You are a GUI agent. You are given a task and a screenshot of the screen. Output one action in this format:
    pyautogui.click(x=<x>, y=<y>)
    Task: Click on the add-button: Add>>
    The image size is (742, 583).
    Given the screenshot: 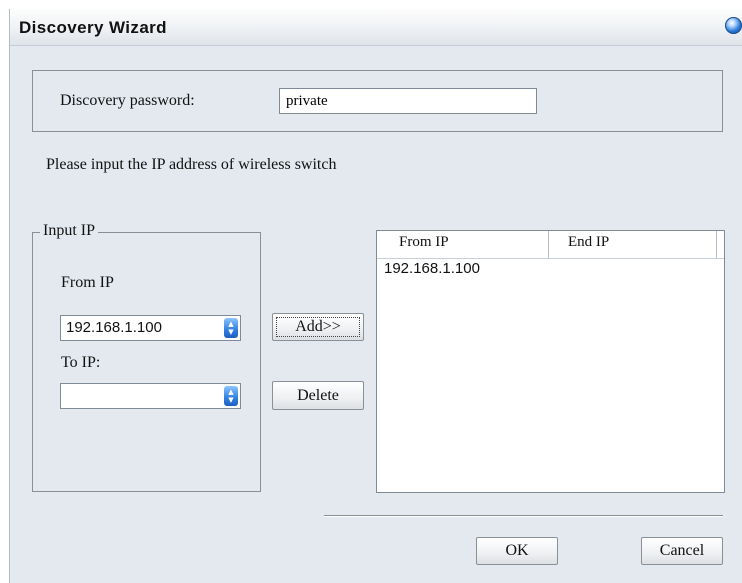 What is the action you would take?
    pyautogui.click(x=318, y=327)
    